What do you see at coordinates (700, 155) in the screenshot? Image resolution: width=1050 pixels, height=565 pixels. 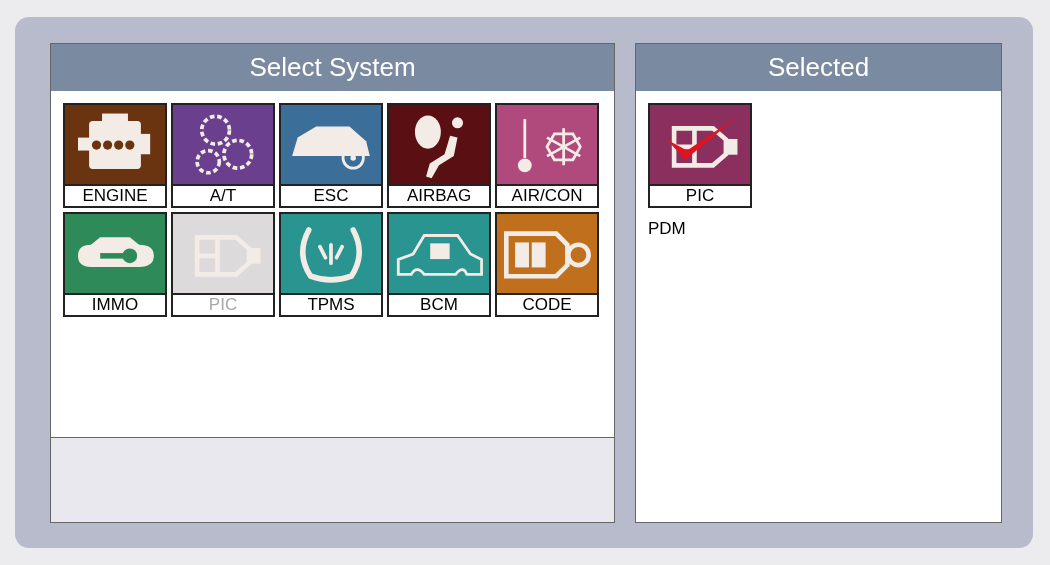 I see `system-tile: PIC` at bounding box center [700, 155].